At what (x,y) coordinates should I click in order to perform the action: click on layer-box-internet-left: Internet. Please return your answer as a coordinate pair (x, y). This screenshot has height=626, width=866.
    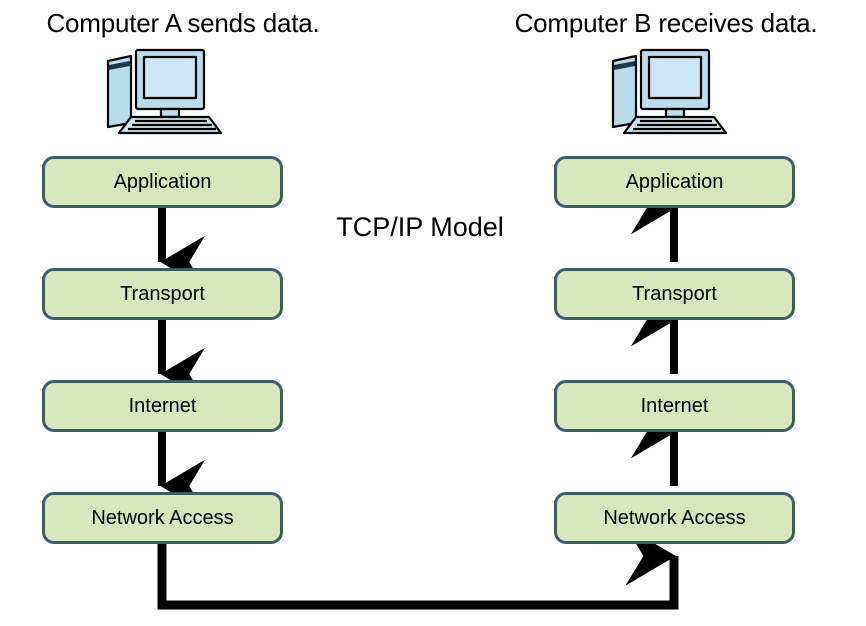
    Looking at the image, I should click on (162, 406).